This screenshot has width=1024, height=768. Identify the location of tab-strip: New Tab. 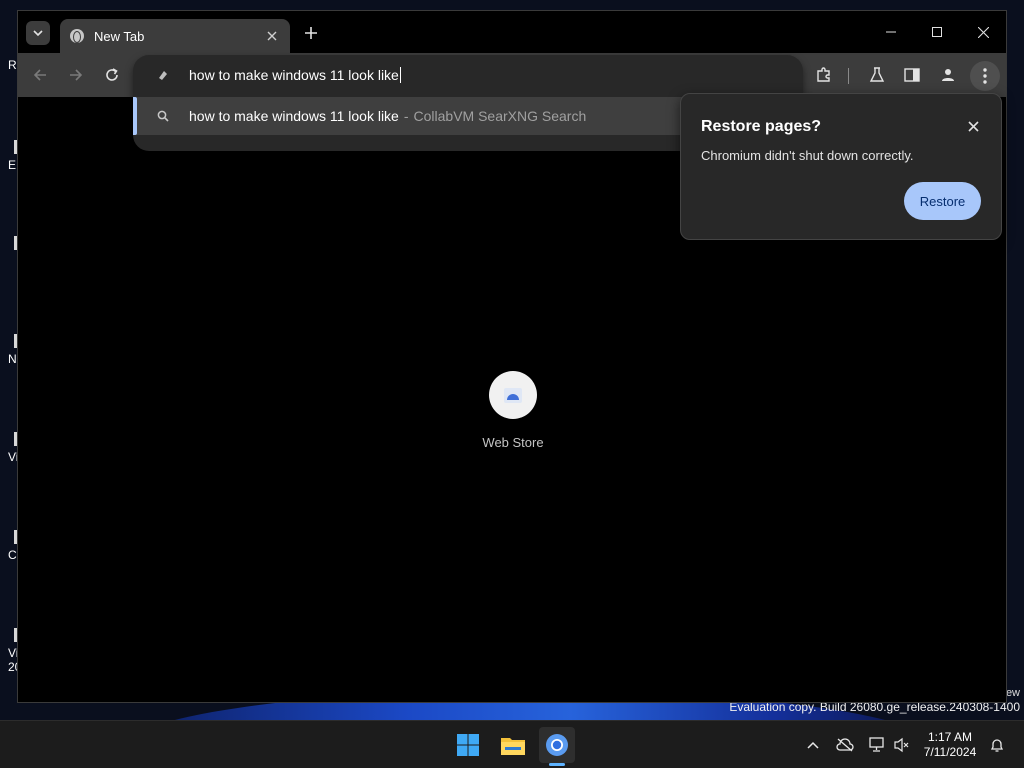
(512, 32).